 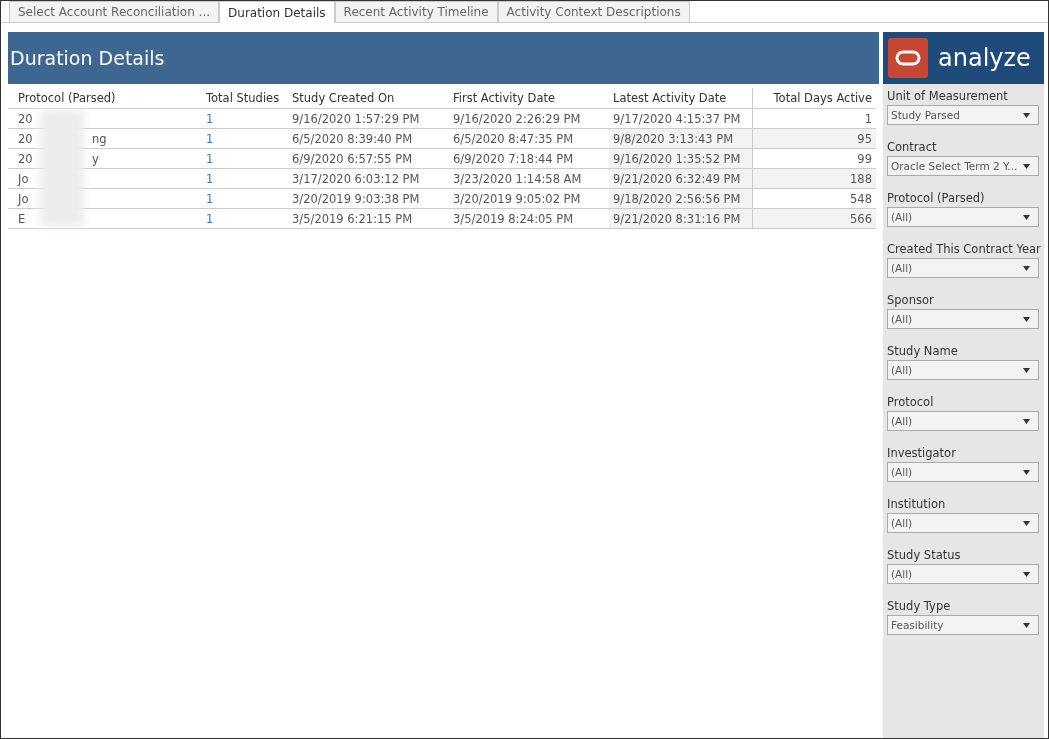 I want to click on table-cell: 6/9/2020 6:57:55 PM, so click(x=352, y=158).